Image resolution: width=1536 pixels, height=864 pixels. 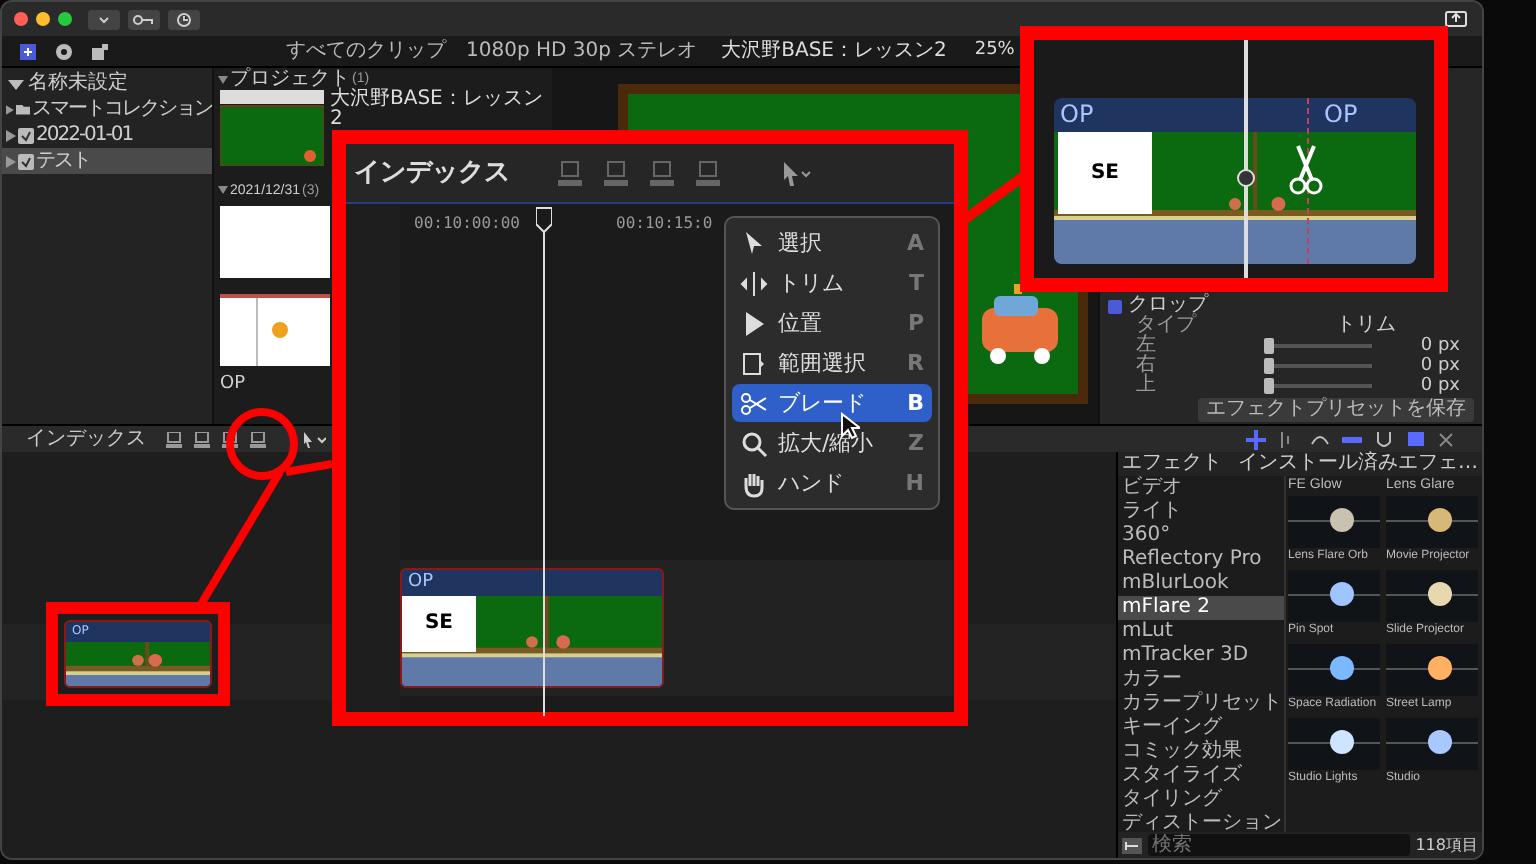 I want to click on param-label: 右, so click(x=1147, y=366).